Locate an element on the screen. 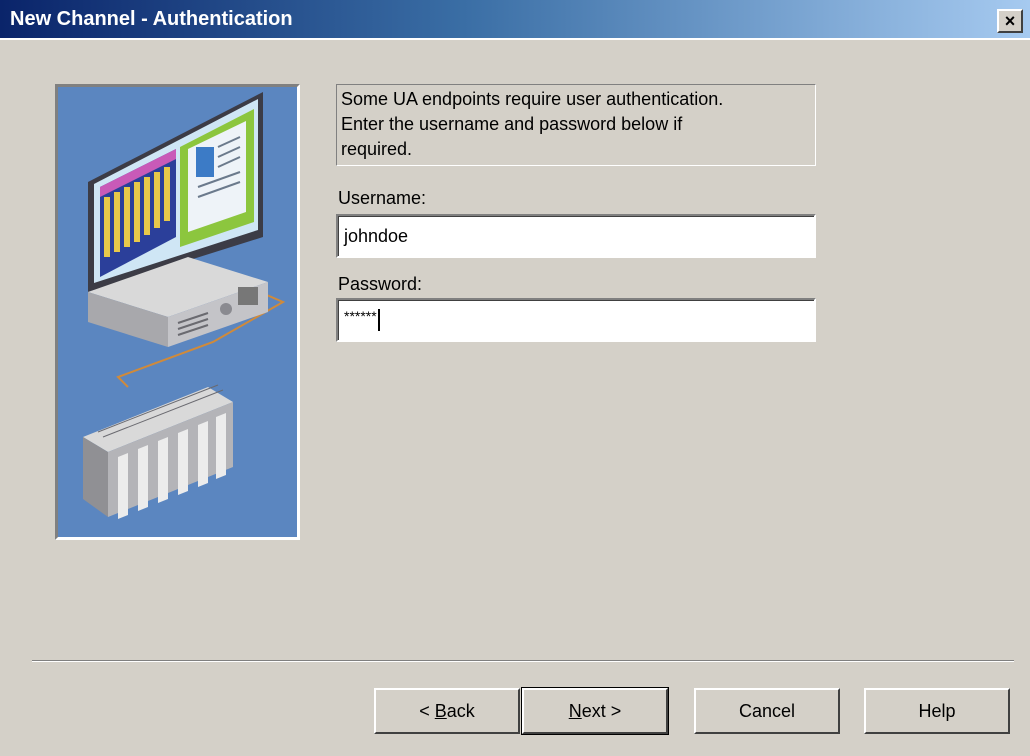 The width and height of the screenshot is (1030, 756). text-caret is located at coordinates (378, 320).